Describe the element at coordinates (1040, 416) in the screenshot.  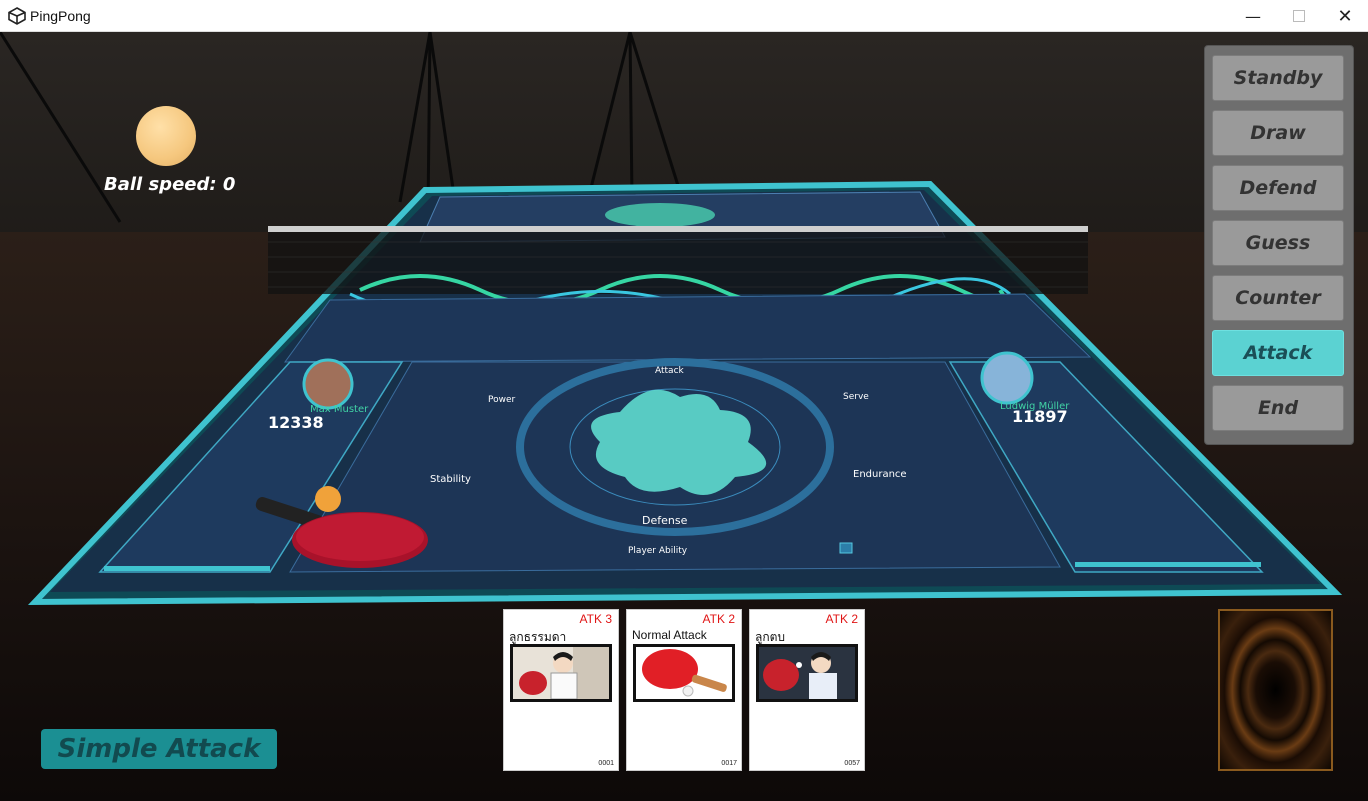
I see `right-player-score: 11897` at that location.